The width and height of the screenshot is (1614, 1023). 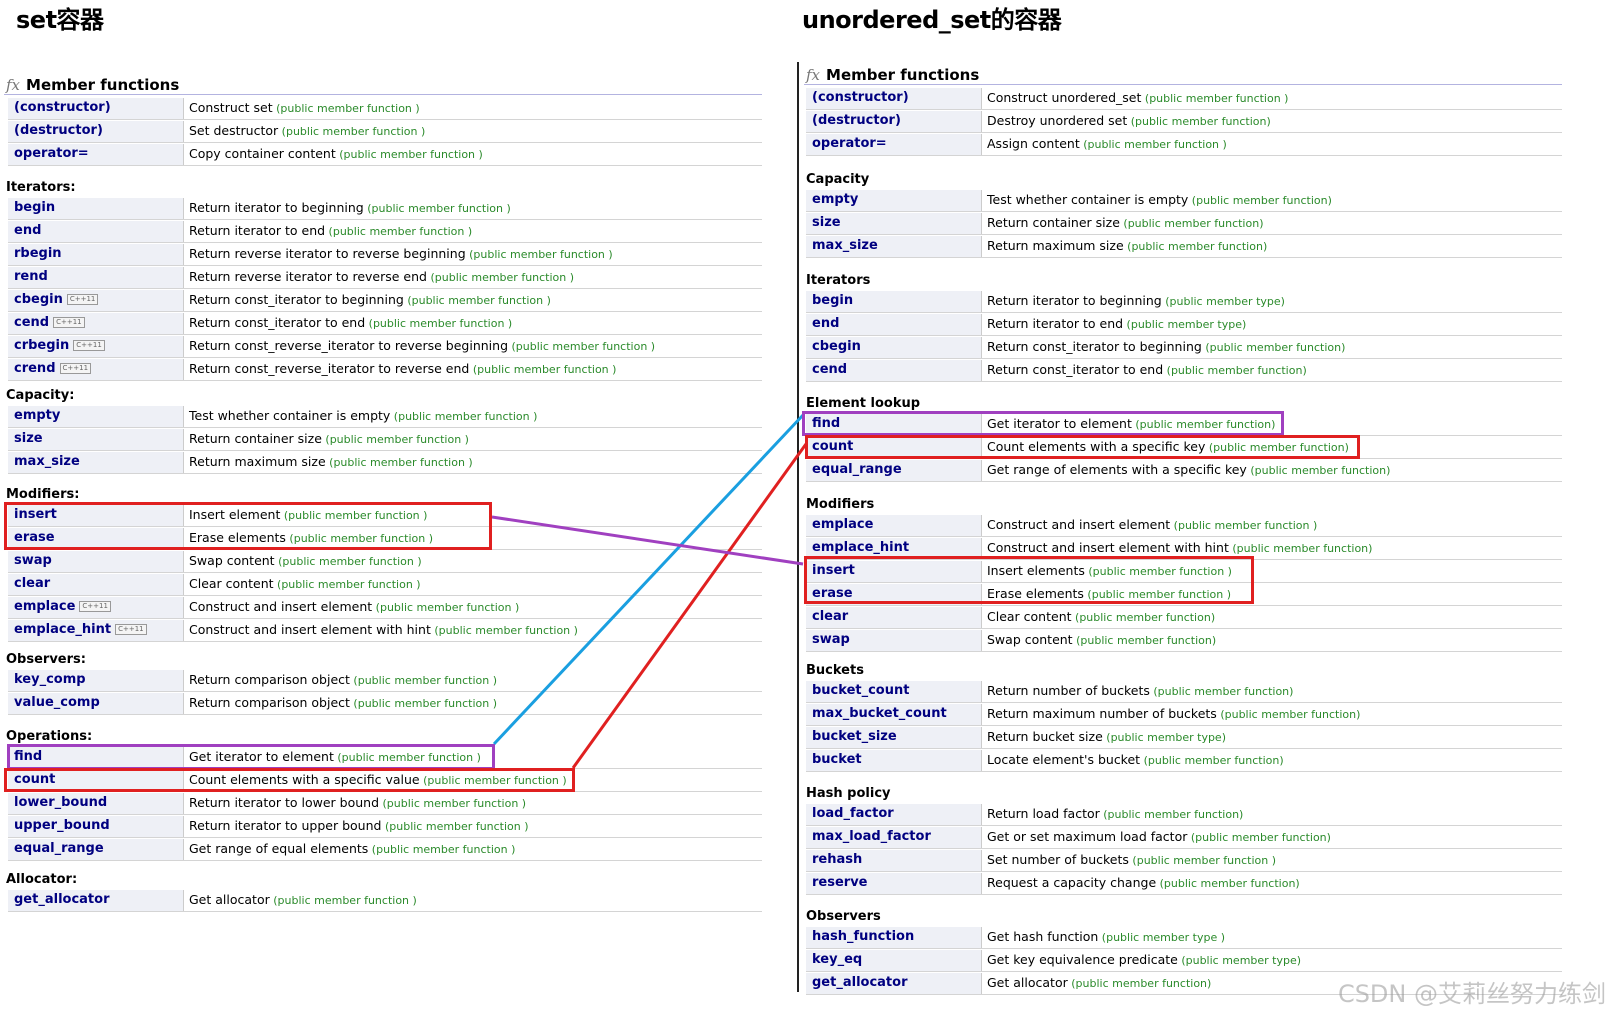 I want to click on annotation-overlay, so click(x=649, y=590).